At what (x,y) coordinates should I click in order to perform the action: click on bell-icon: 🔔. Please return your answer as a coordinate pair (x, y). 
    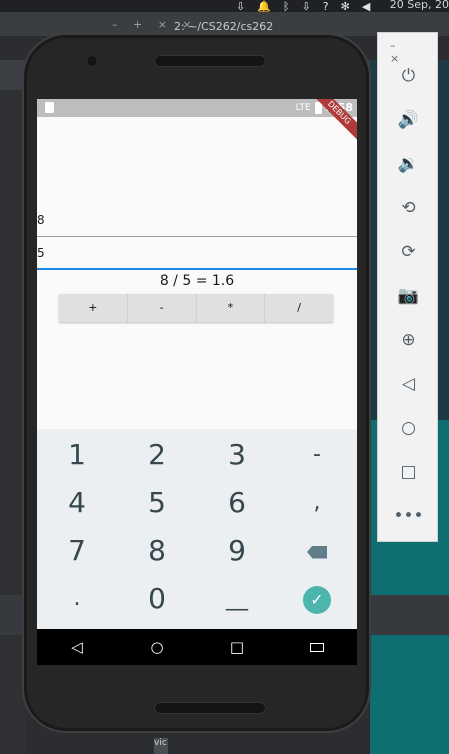
    Looking at the image, I should click on (264, 6).